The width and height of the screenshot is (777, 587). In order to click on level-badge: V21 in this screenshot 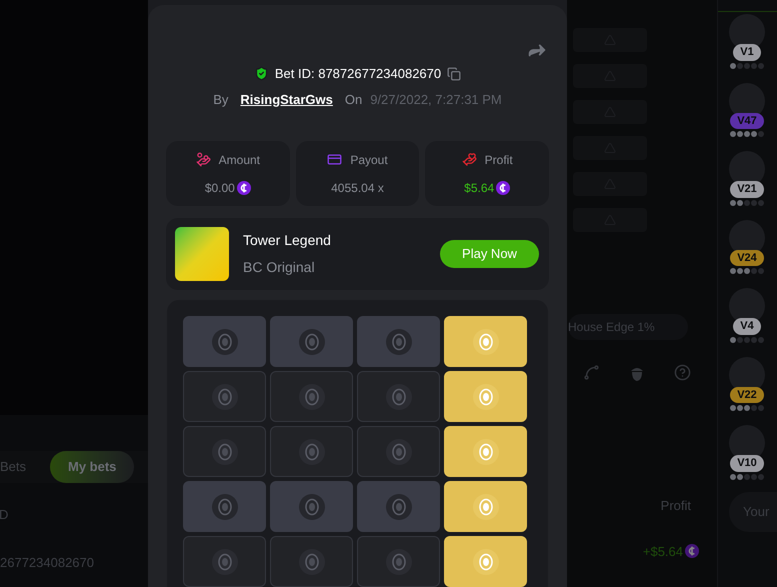, I will do `click(747, 189)`.